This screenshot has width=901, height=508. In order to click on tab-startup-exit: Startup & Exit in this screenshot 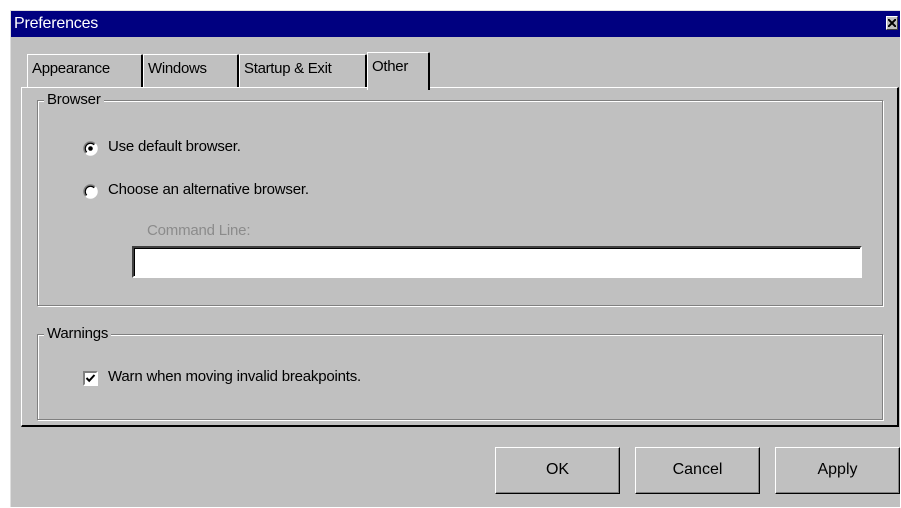, I will do `click(303, 71)`.